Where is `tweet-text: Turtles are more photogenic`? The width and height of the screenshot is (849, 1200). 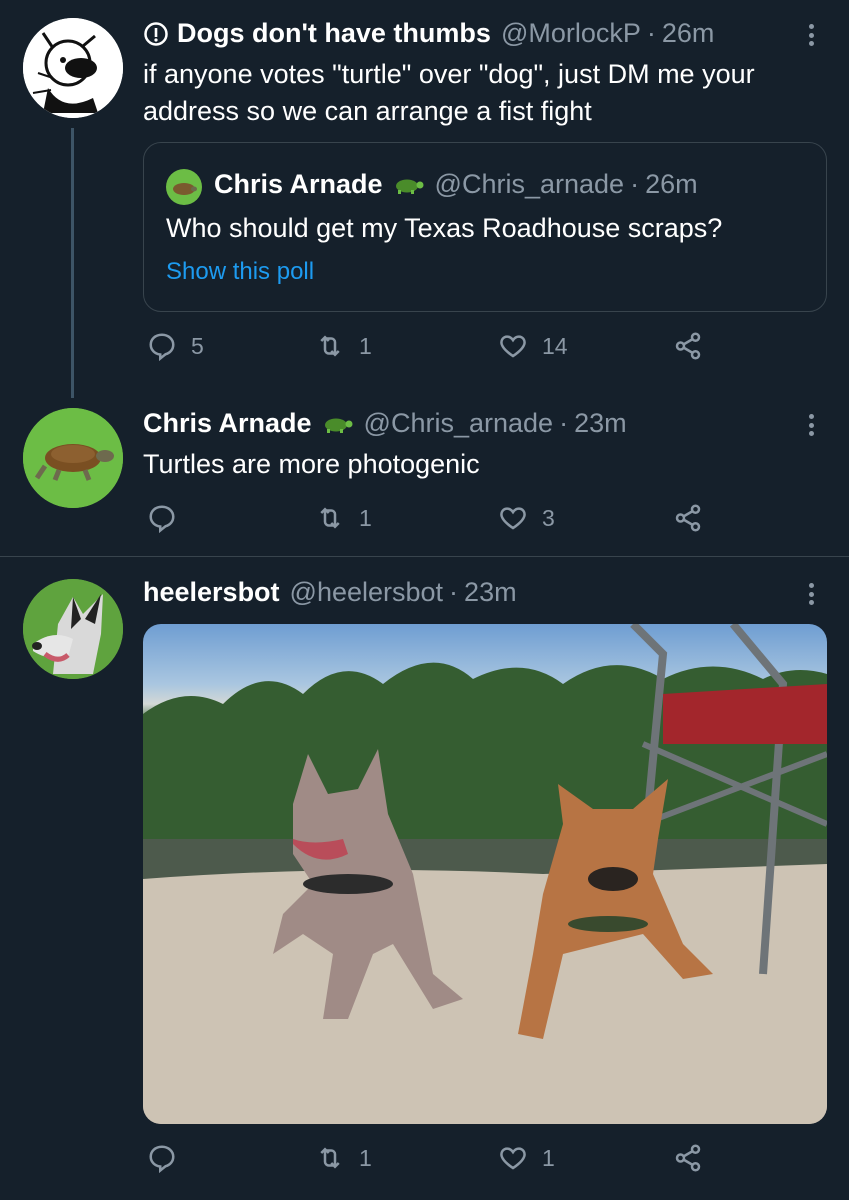
tweet-text: Turtles are more photogenic is located at coordinates (311, 464).